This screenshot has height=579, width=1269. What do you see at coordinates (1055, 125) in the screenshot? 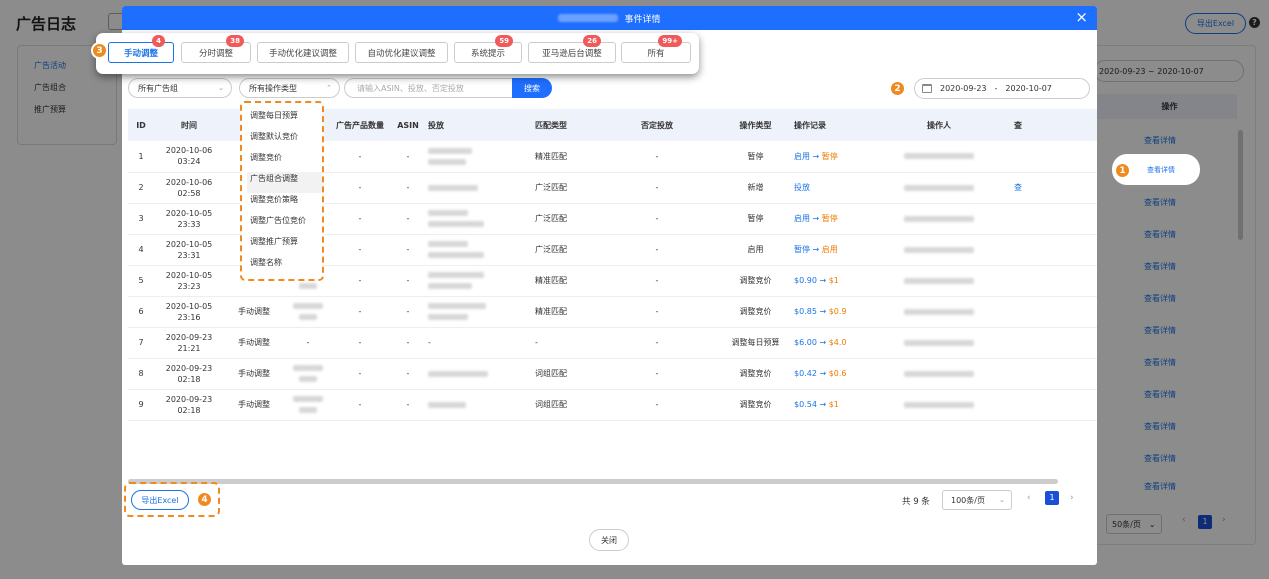
I see `col-extra: 查` at bounding box center [1055, 125].